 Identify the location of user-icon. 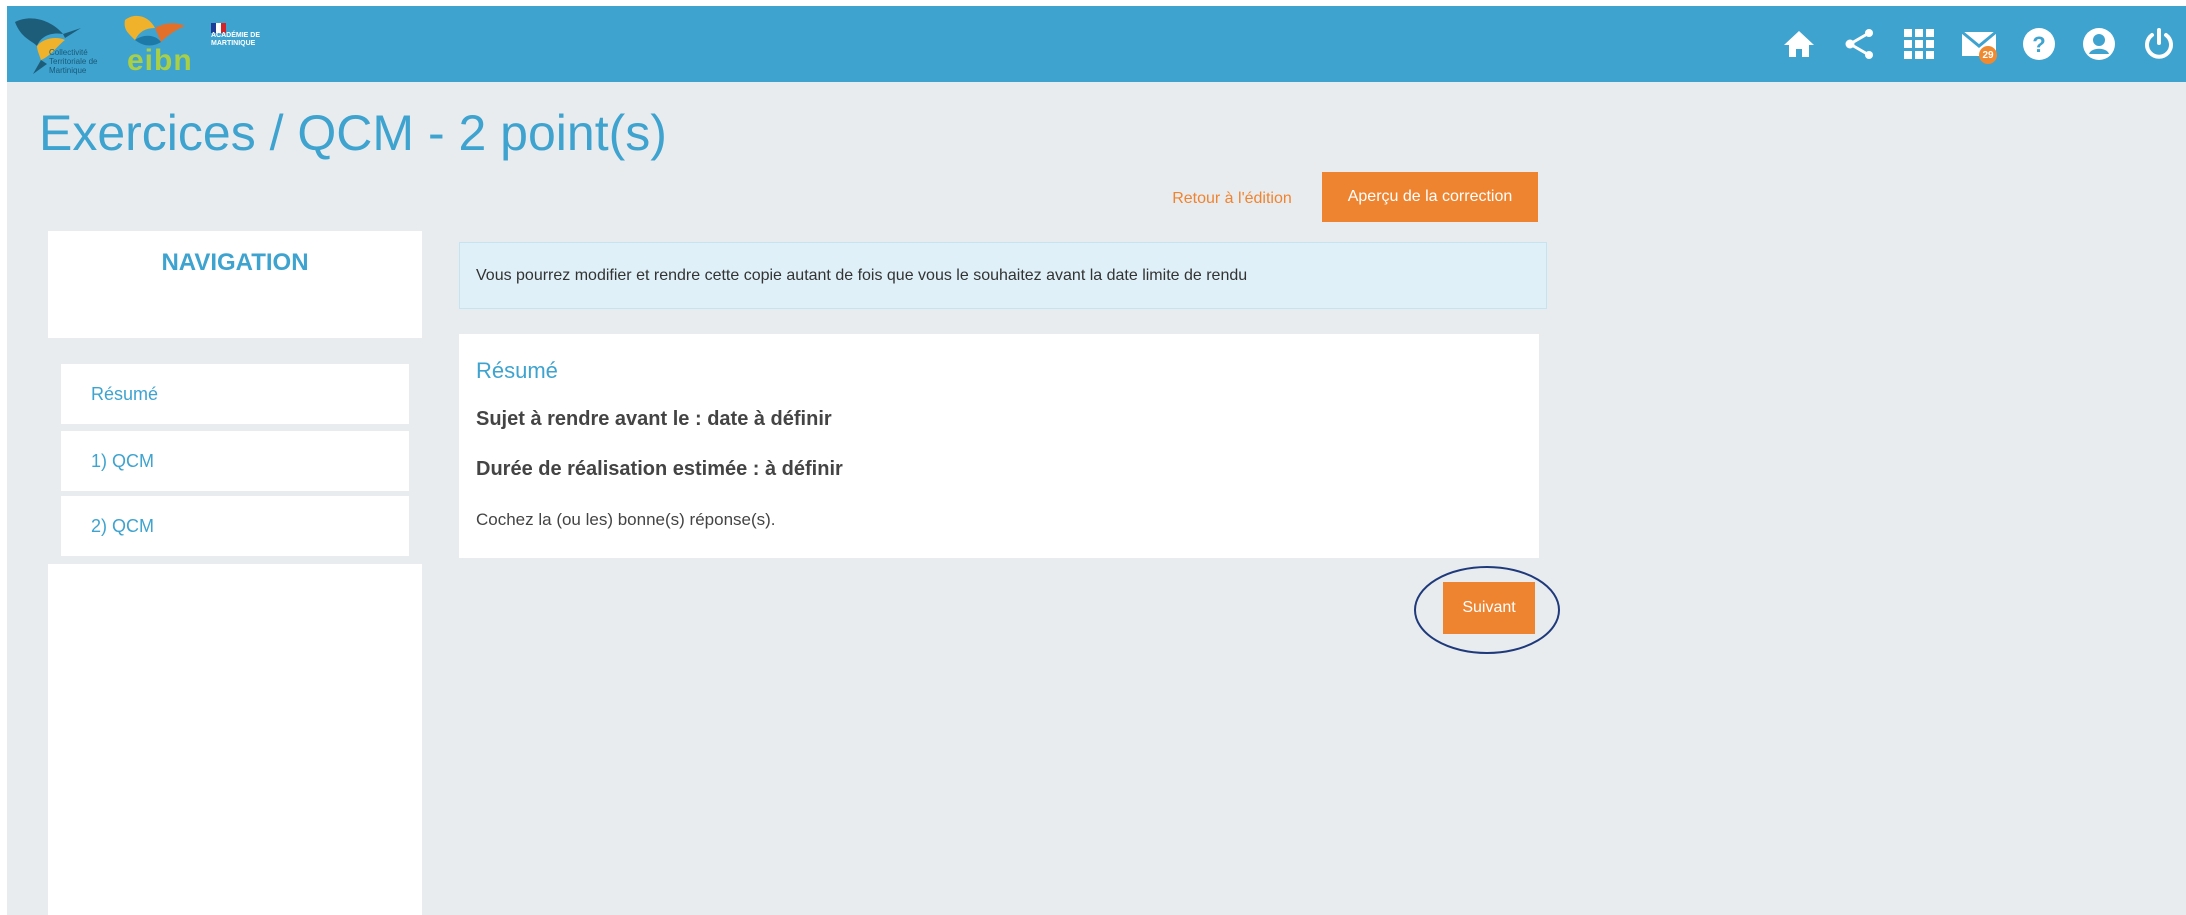
(2099, 44).